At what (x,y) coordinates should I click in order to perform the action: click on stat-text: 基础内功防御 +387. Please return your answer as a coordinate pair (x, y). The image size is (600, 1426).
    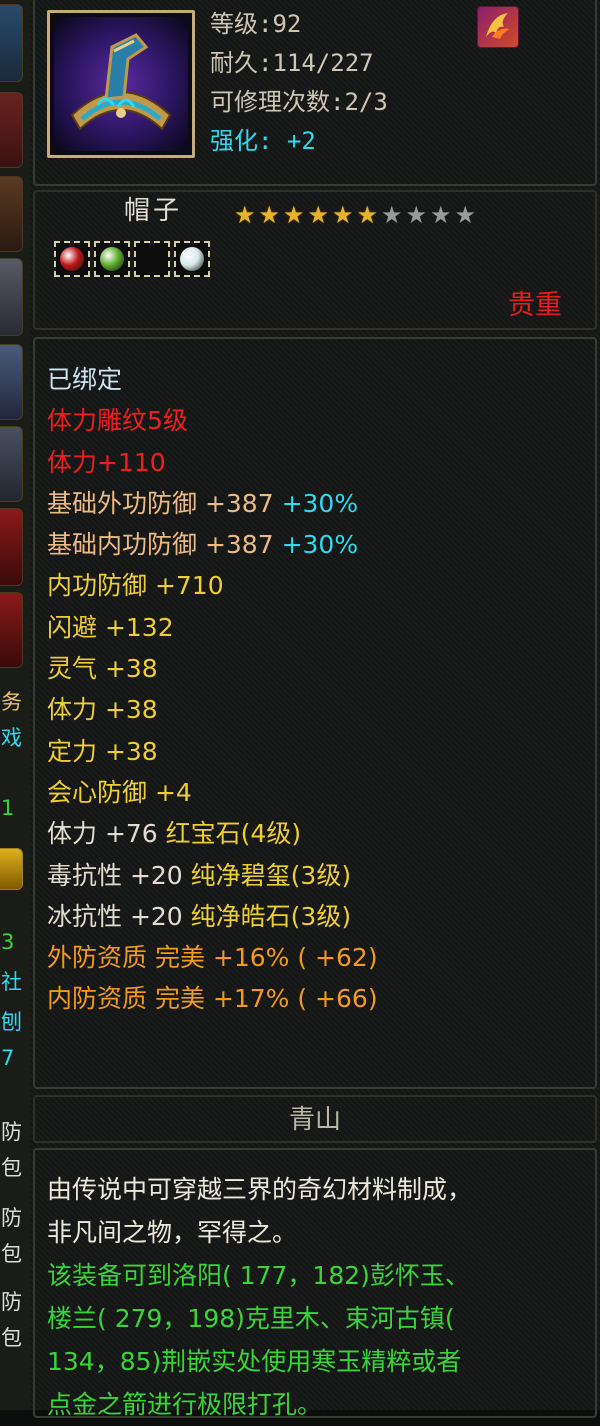
    Looking at the image, I should click on (164, 545).